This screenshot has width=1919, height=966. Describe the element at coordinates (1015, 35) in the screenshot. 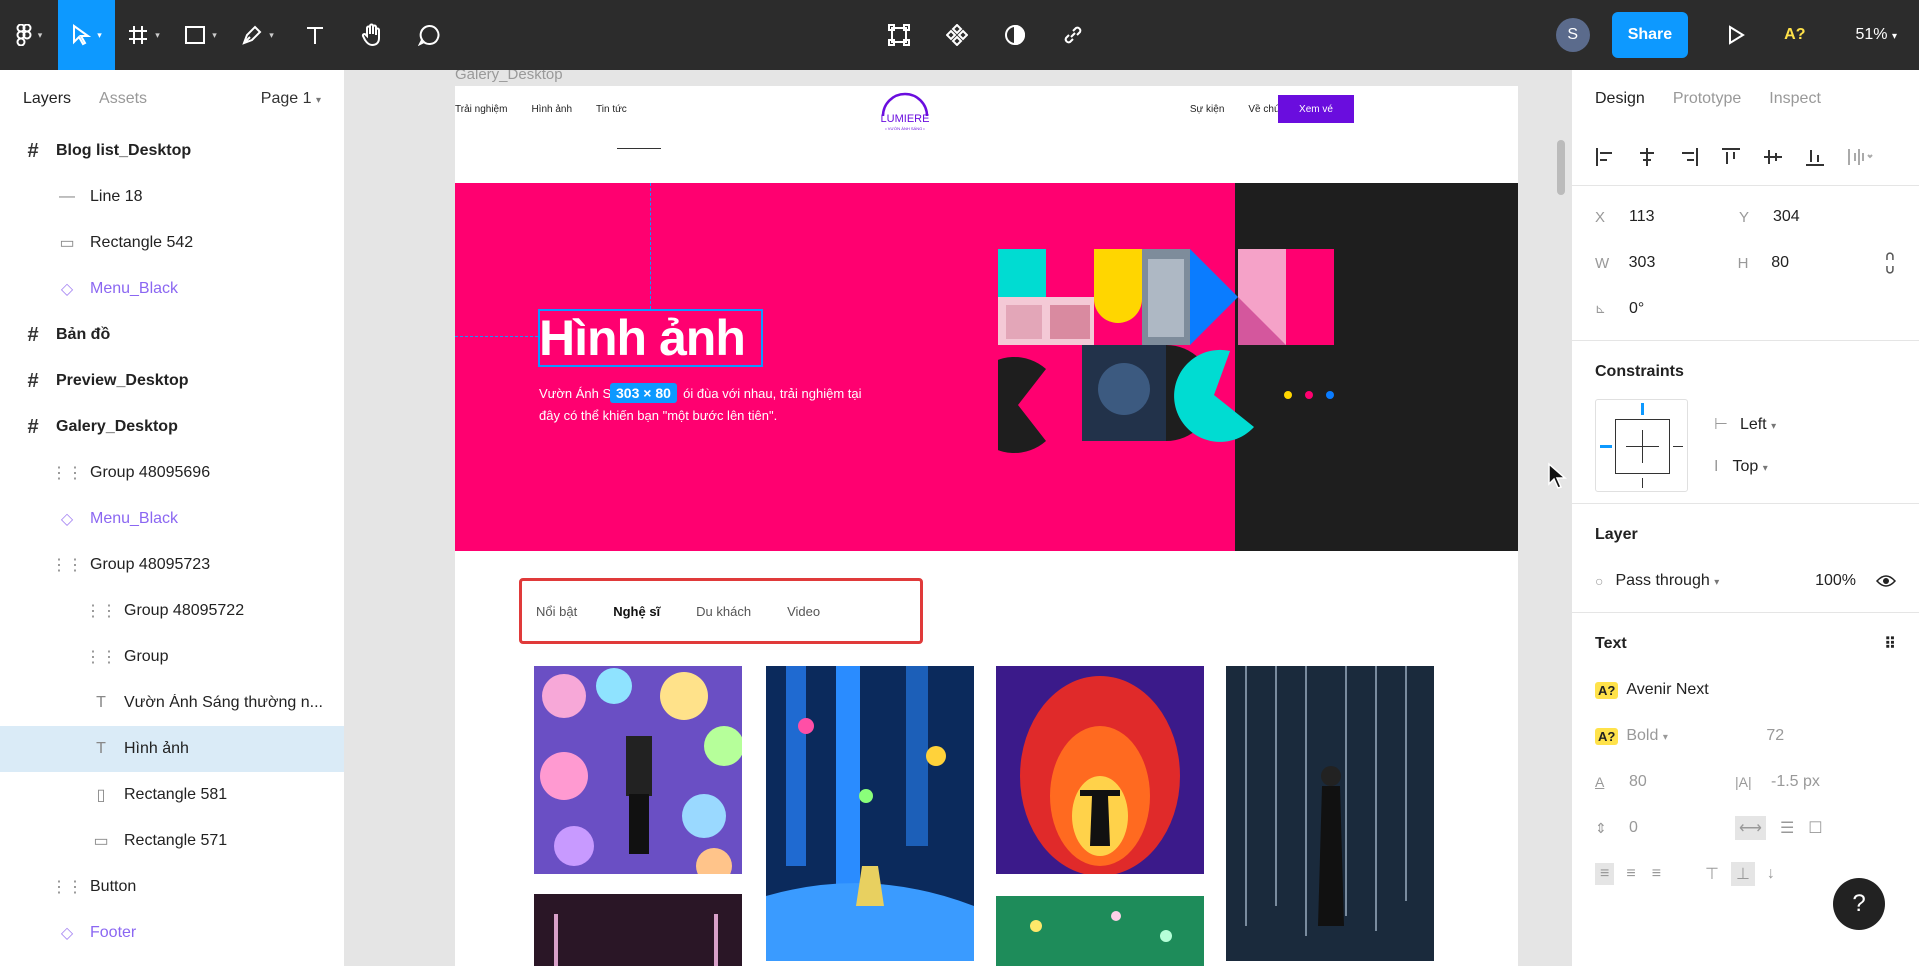

I see `mask-button` at that location.